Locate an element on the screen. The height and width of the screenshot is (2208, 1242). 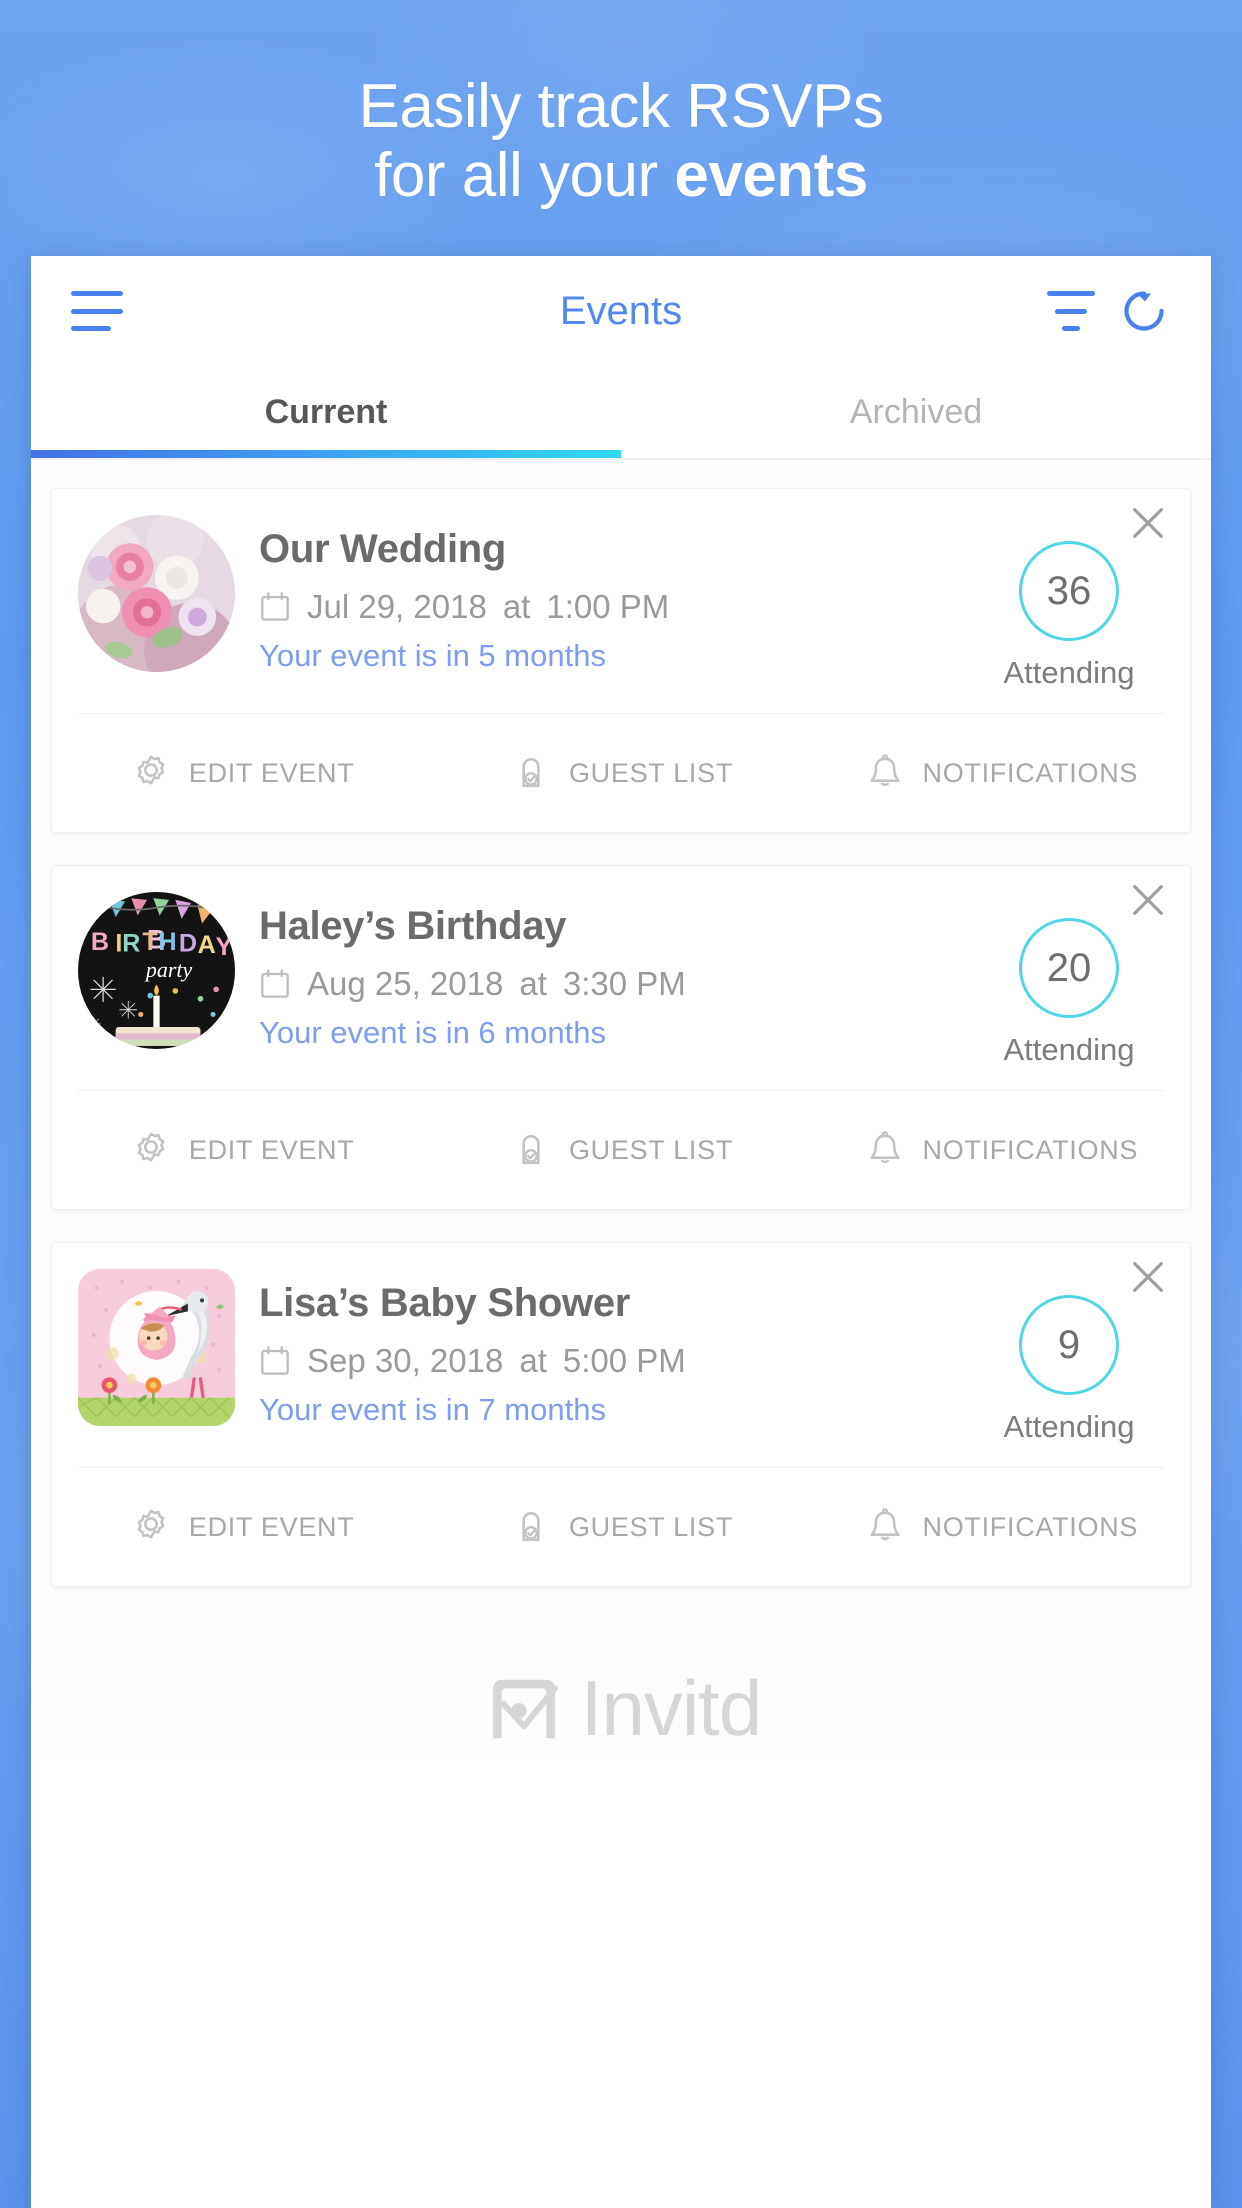
page-title: Events is located at coordinates (621, 310).